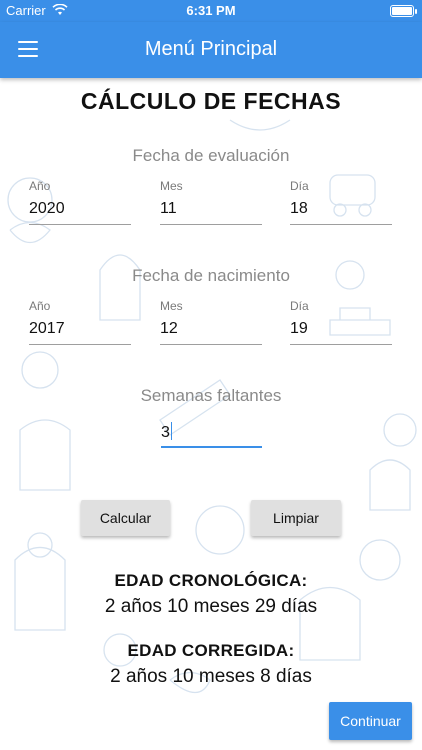 The width and height of the screenshot is (422, 750). I want to click on status-time: 6:31 PM, so click(211, 10).